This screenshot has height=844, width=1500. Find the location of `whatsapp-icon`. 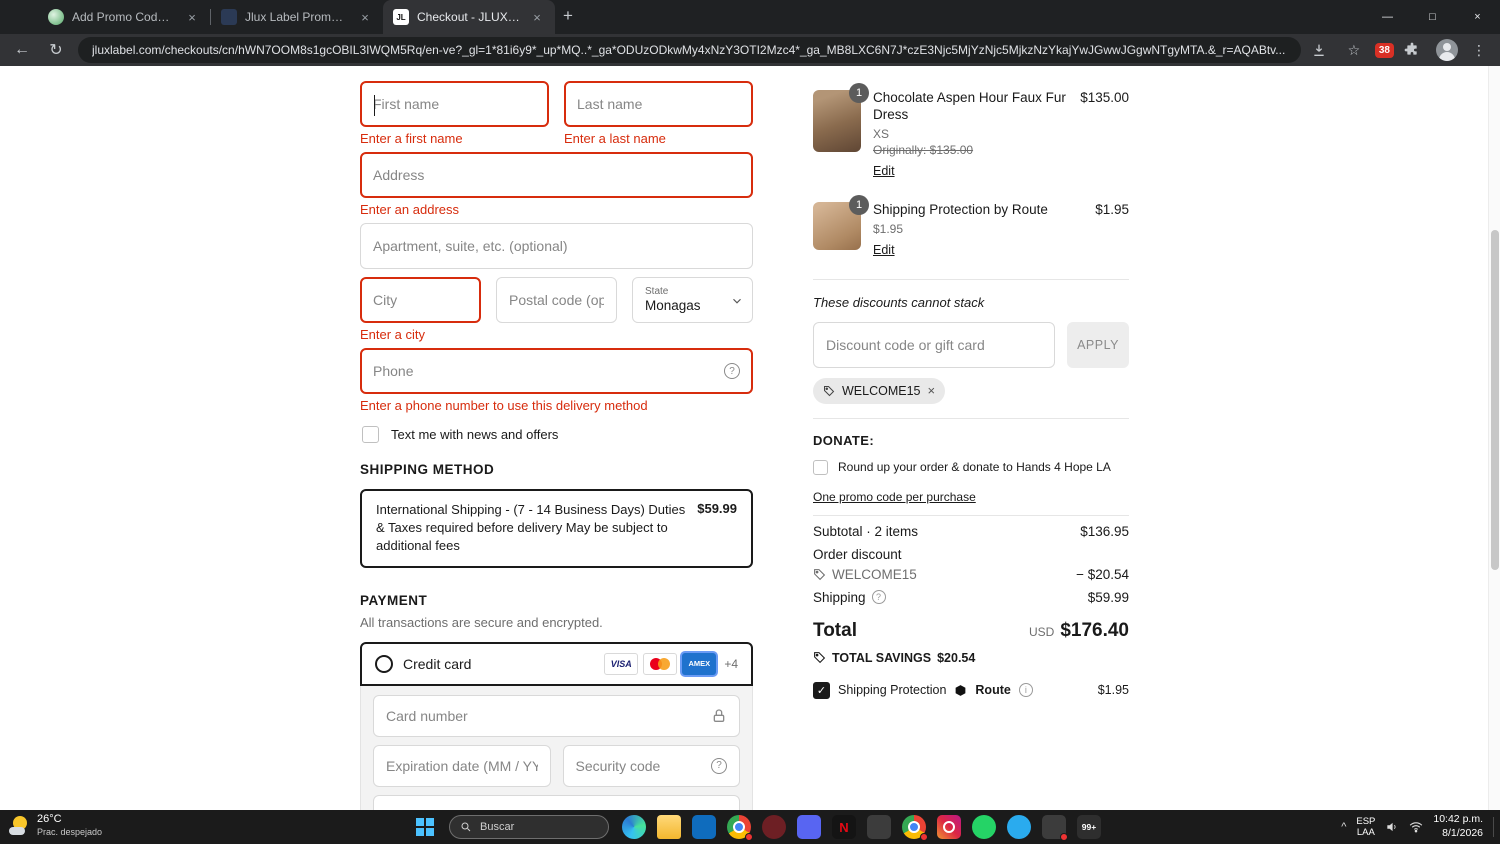

whatsapp-icon is located at coordinates (984, 827).